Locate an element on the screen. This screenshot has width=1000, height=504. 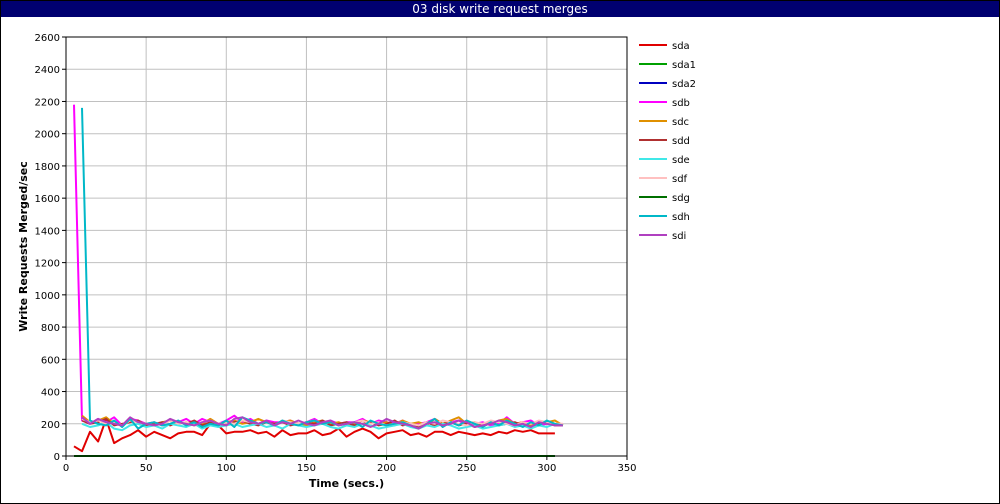
legend-label-sda1: sda1 is located at coordinates (684, 65).